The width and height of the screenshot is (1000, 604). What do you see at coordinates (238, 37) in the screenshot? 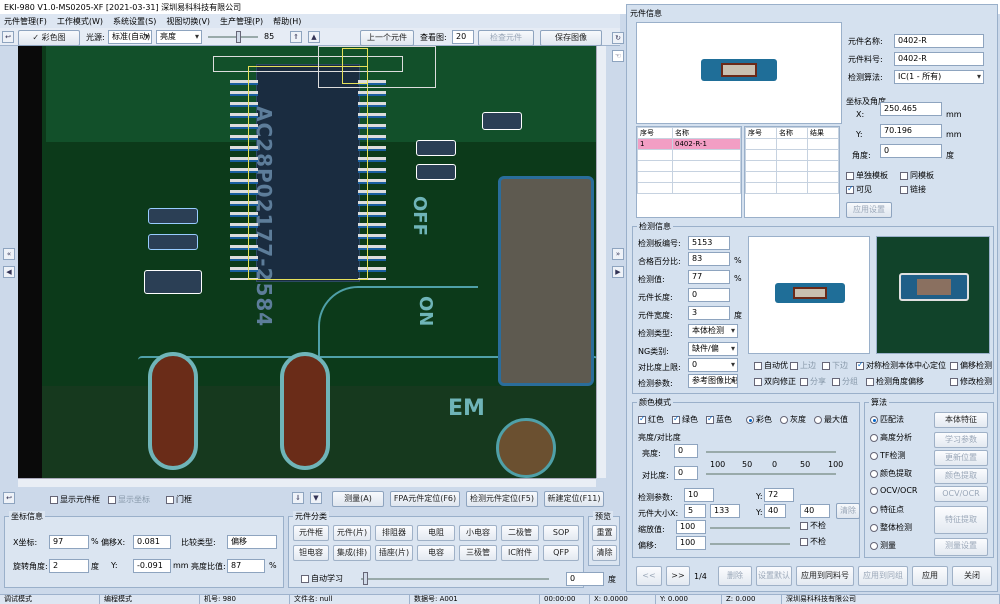
I see `brightness-thumb` at bounding box center [238, 37].